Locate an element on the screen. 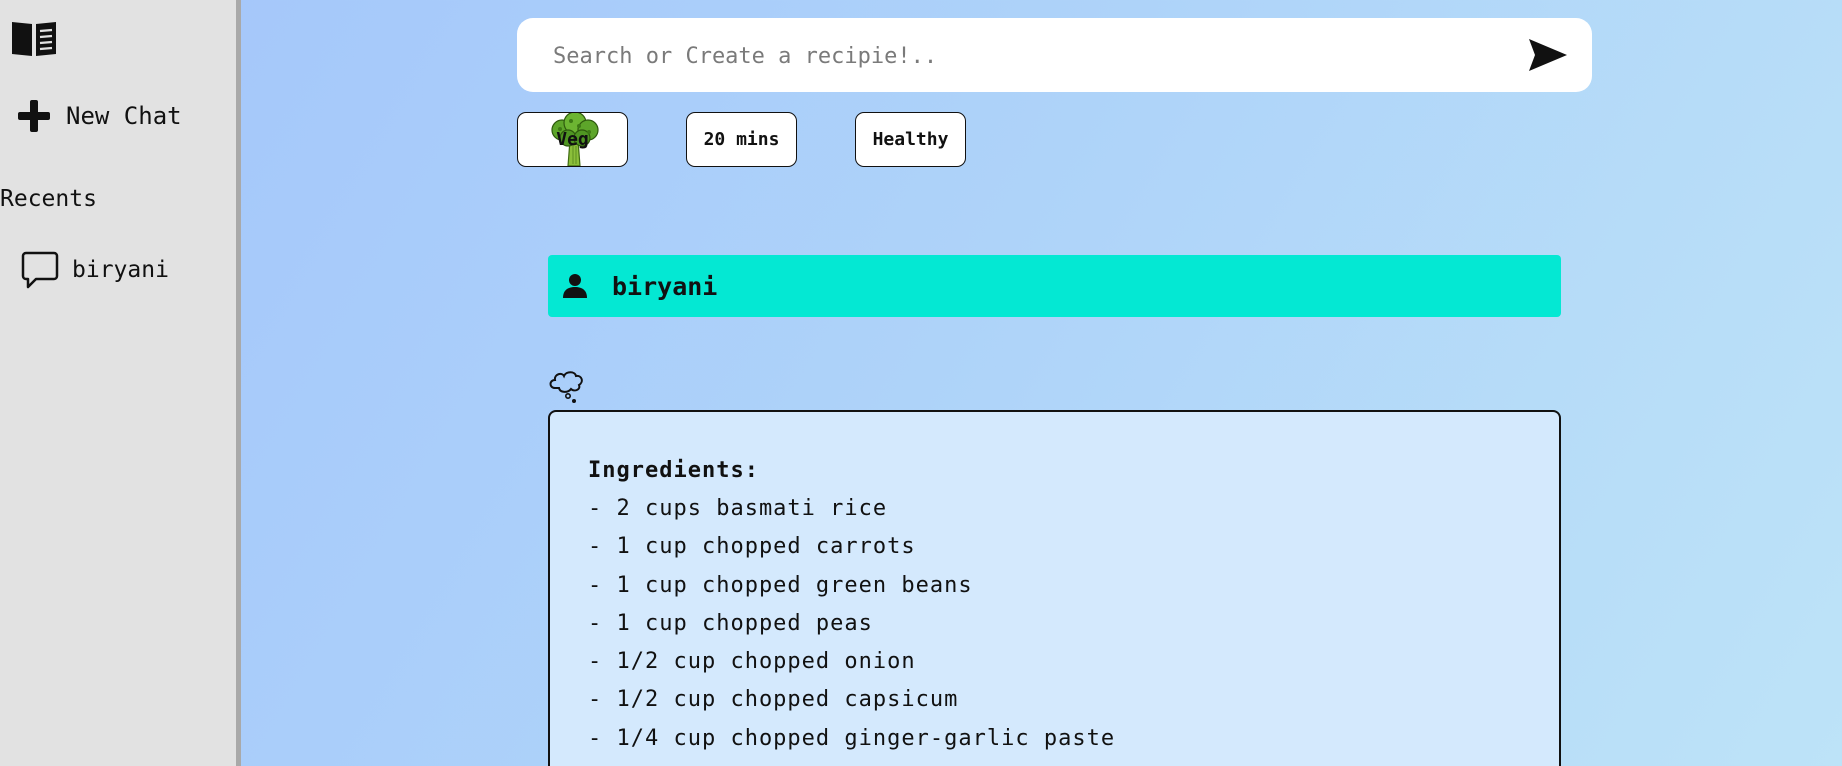 The width and height of the screenshot is (1842, 766). recent-item-label: biryani is located at coordinates (120, 270).